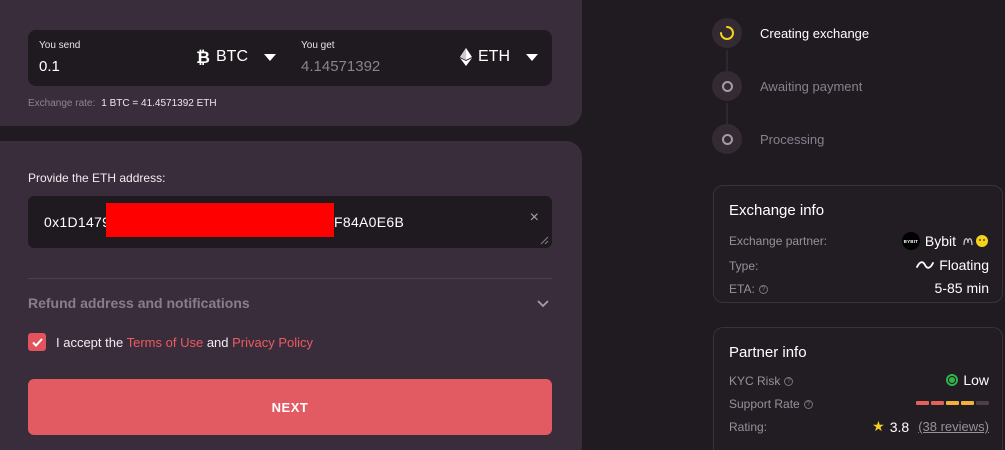 Image resolution: width=1005 pixels, height=450 pixels. What do you see at coordinates (768, 352) in the screenshot?
I see `partner-info-title: Partner info` at bounding box center [768, 352].